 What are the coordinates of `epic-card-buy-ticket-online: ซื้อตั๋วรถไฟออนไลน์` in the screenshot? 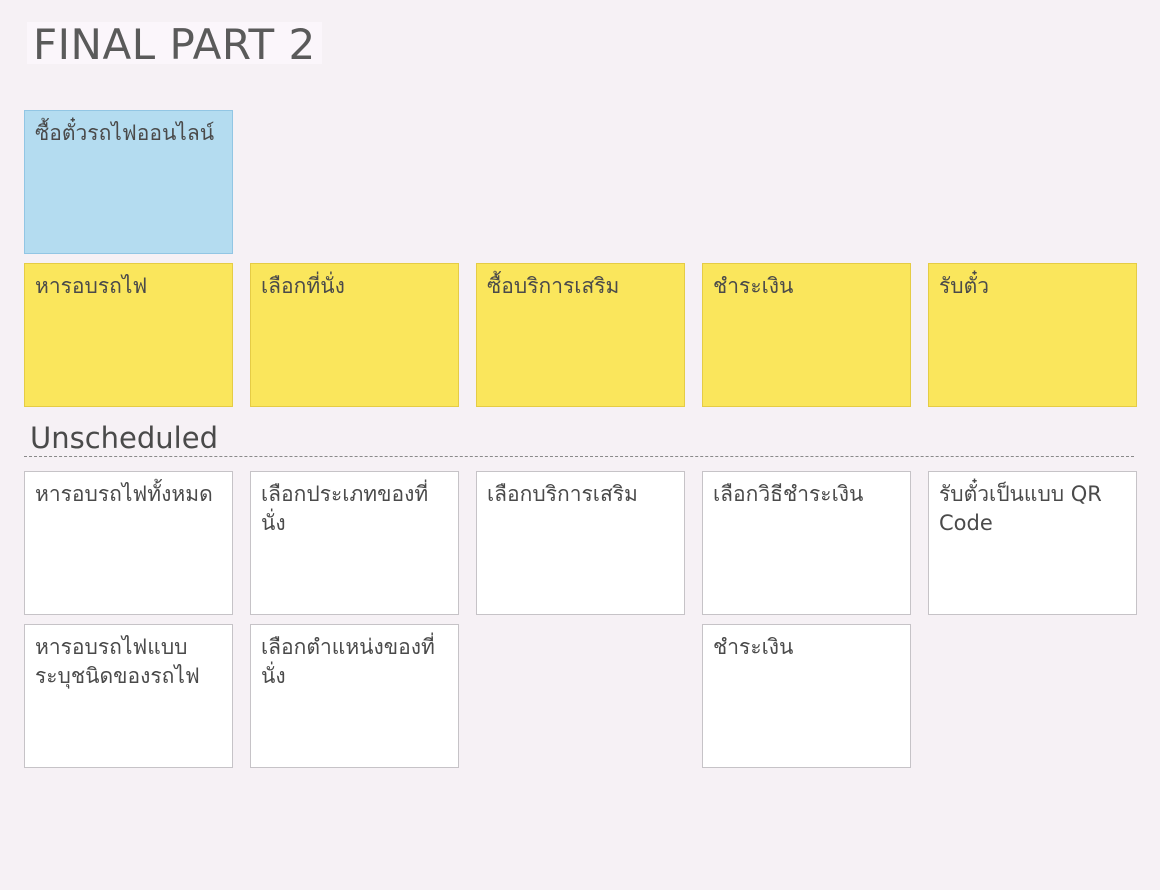 It's located at (128, 182).